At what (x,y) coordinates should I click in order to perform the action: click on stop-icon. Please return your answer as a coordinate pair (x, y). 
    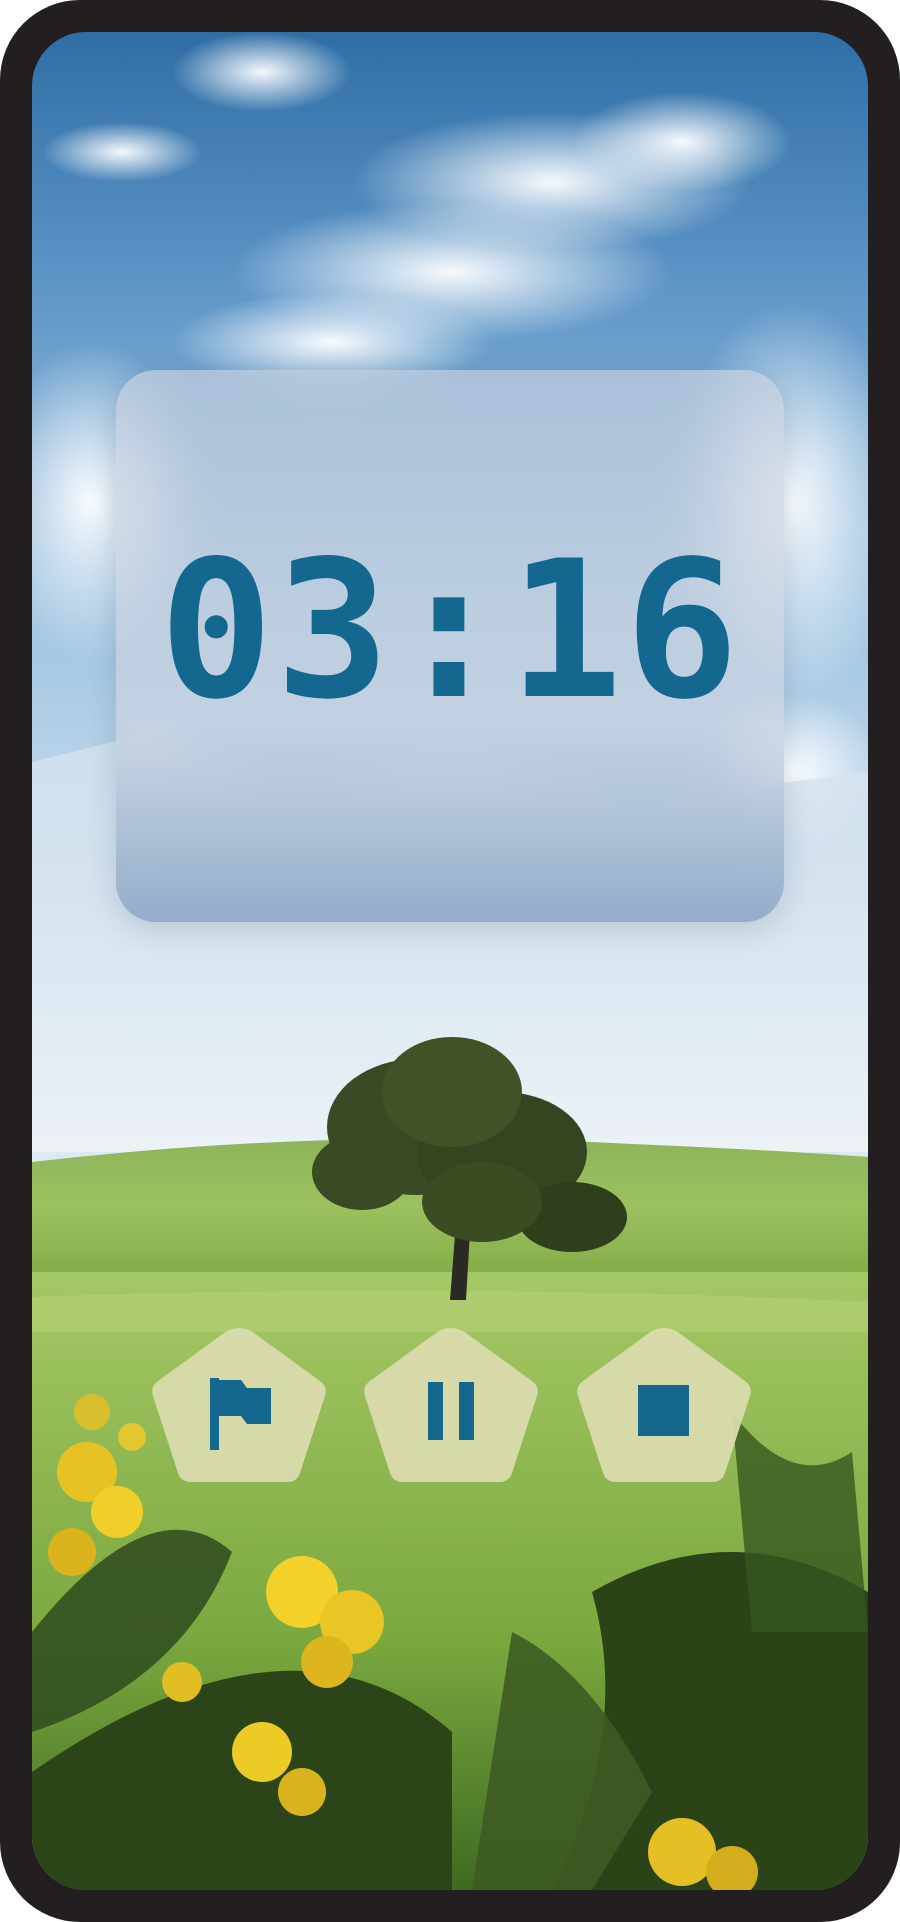
    Looking at the image, I should click on (663, 1410).